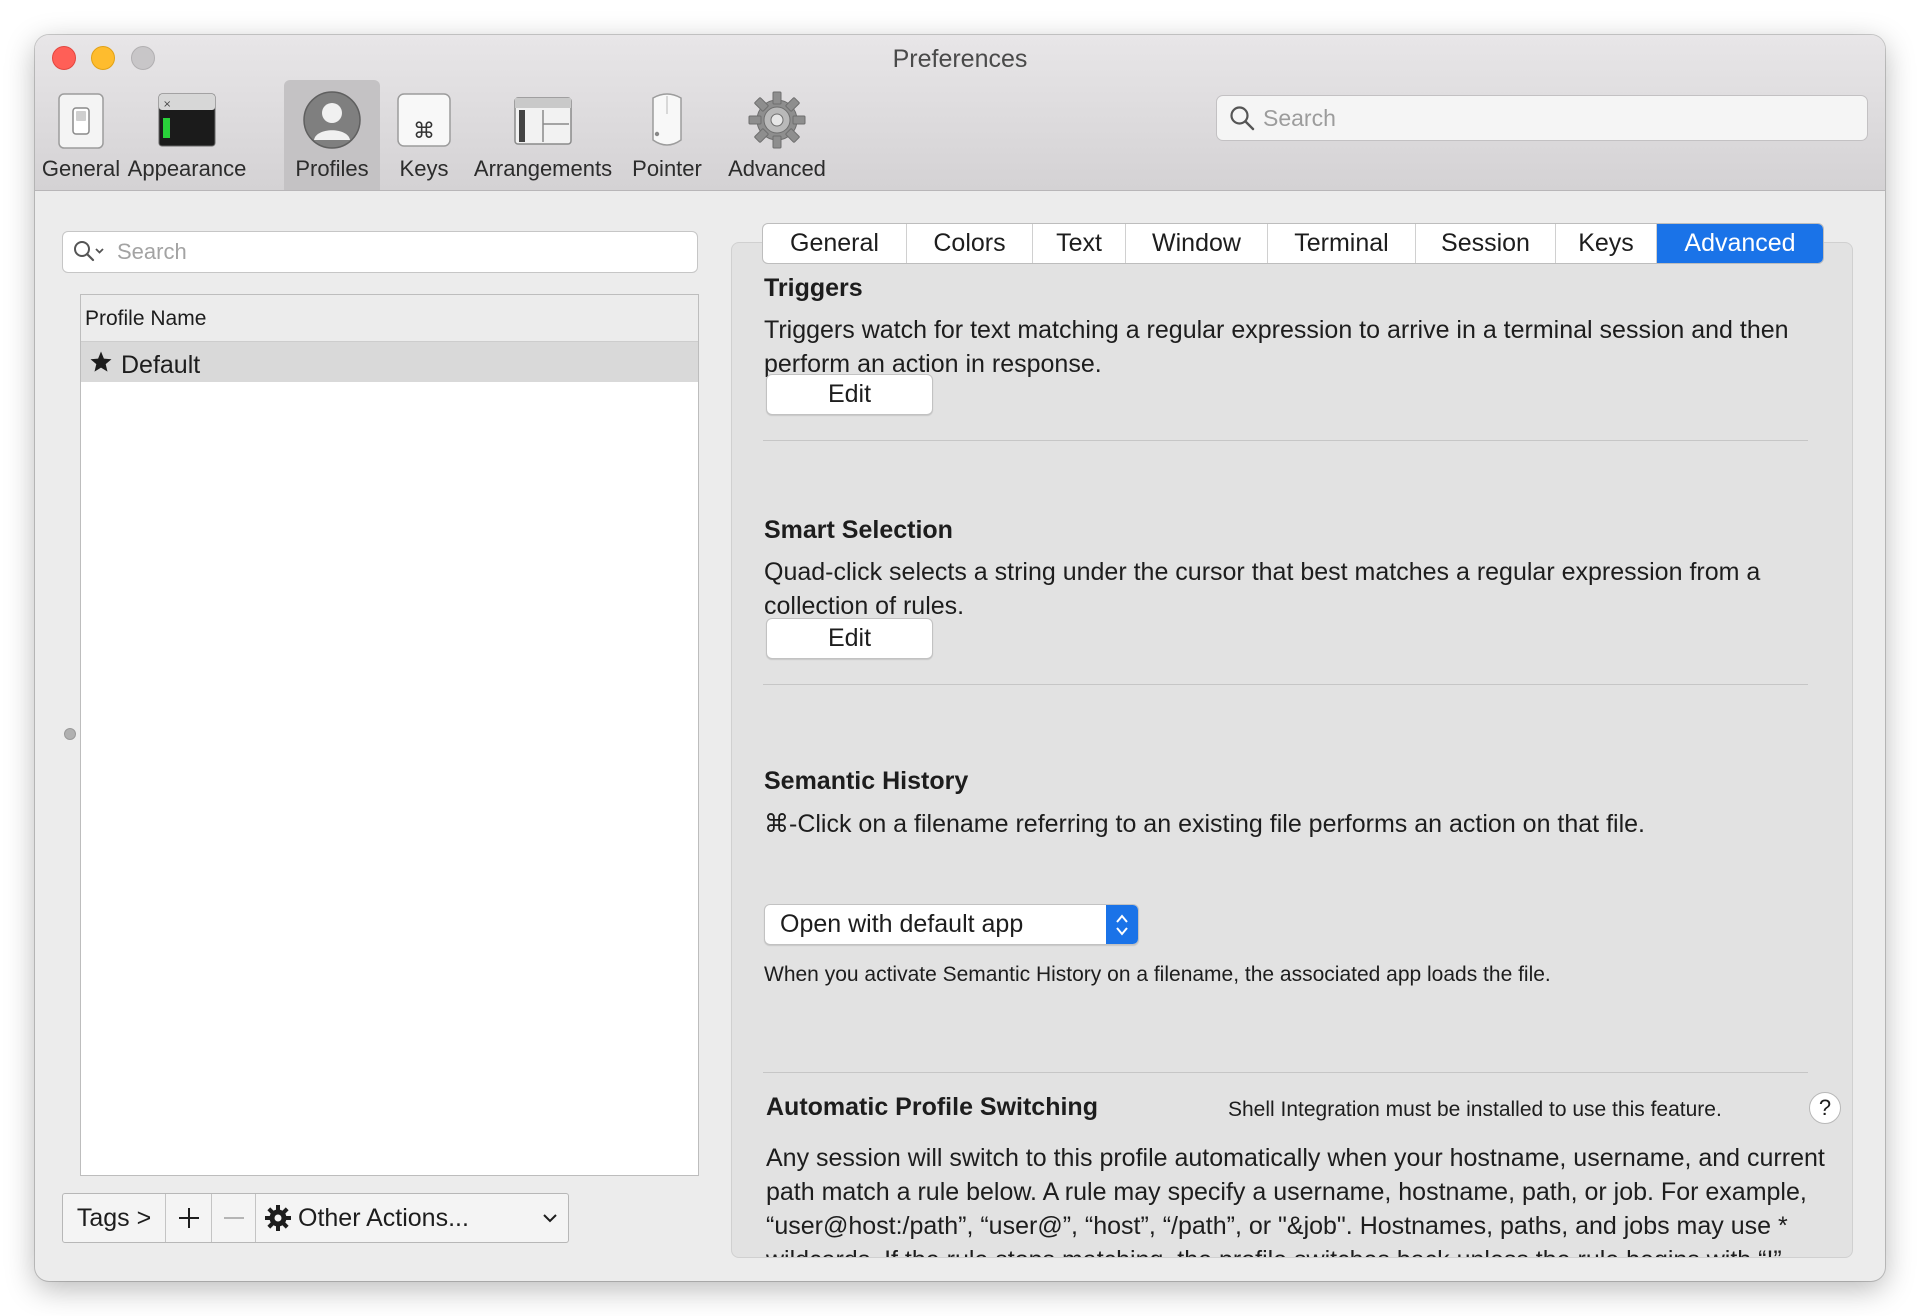 Image resolution: width=1920 pixels, height=1316 pixels. What do you see at coordinates (1606, 243) in the screenshot?
I see `tab-keys: Keys` at bounding box center [1606, 243].